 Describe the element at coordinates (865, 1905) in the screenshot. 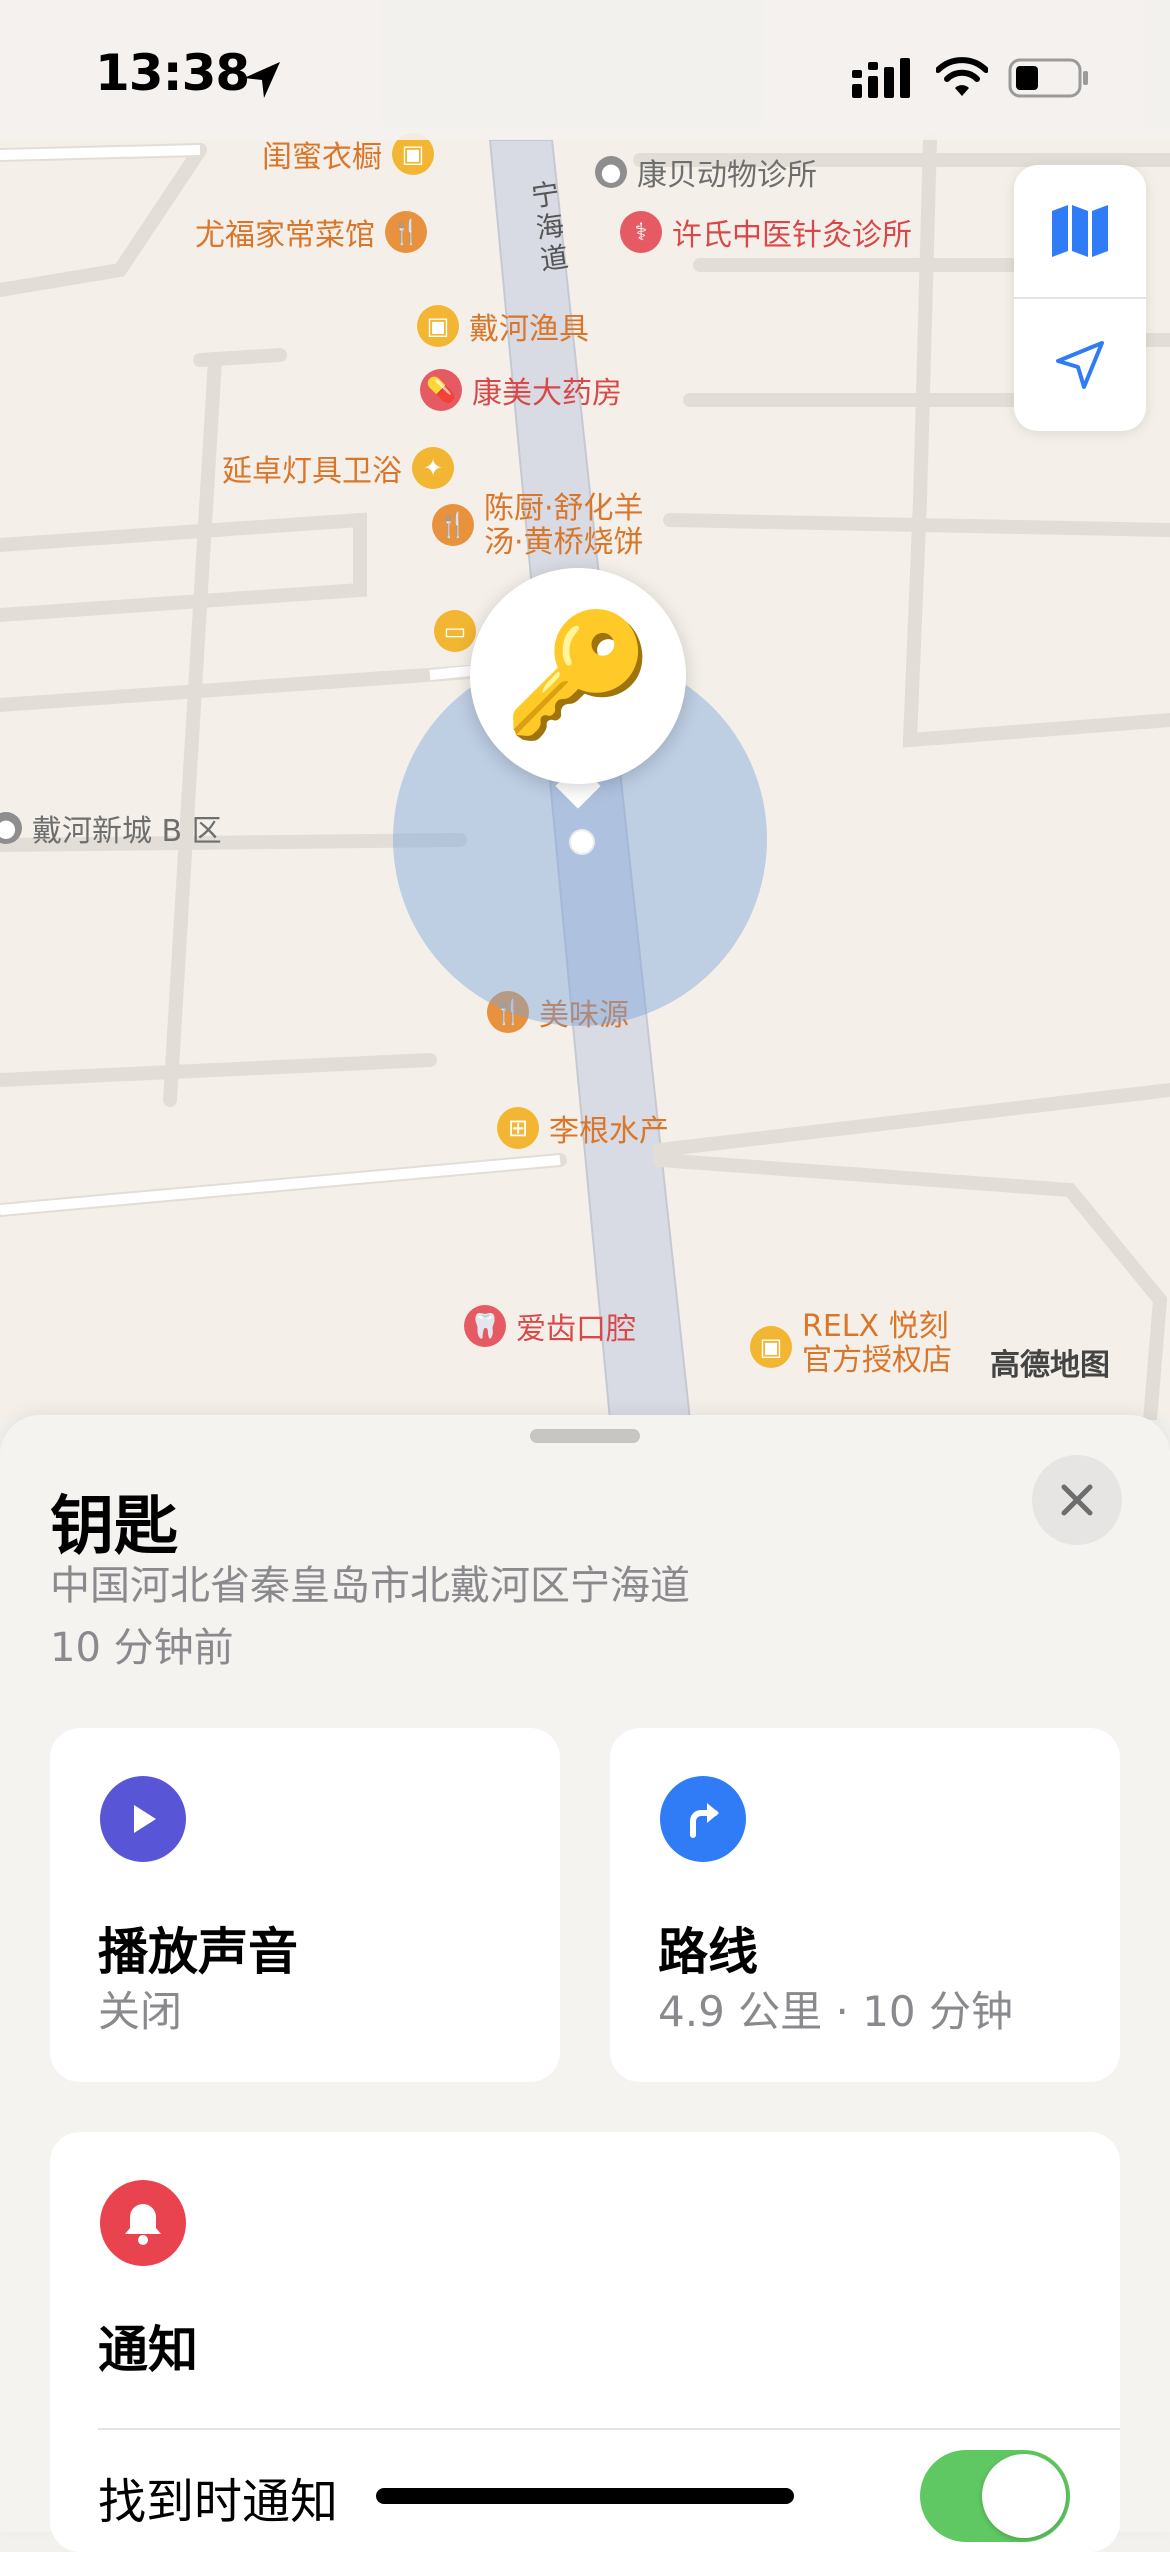

I see `directions-button: 路线 4.9 公里 · 10 分钟` at that location.